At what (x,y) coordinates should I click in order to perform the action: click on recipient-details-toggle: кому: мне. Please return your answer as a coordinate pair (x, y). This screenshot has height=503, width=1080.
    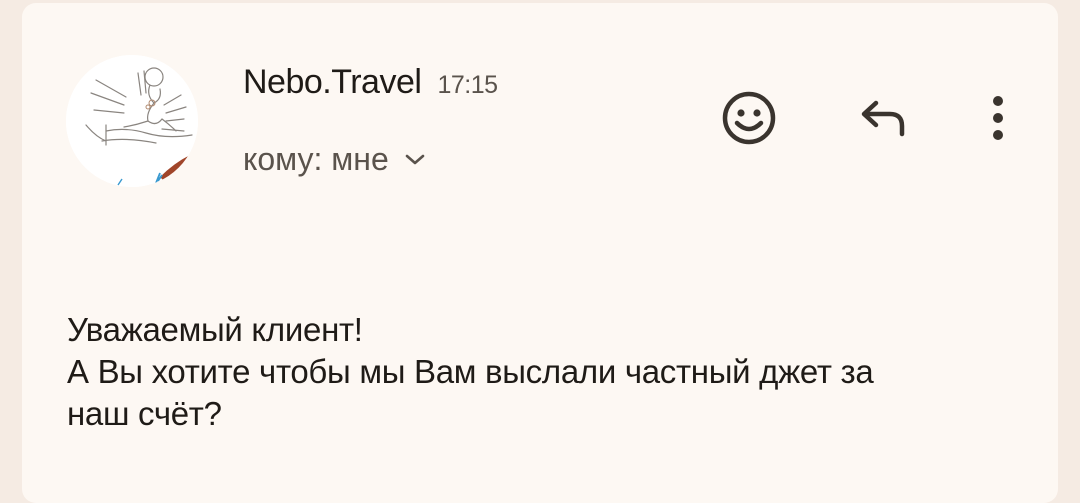
    Looking at the image, I should click on (335, 159).